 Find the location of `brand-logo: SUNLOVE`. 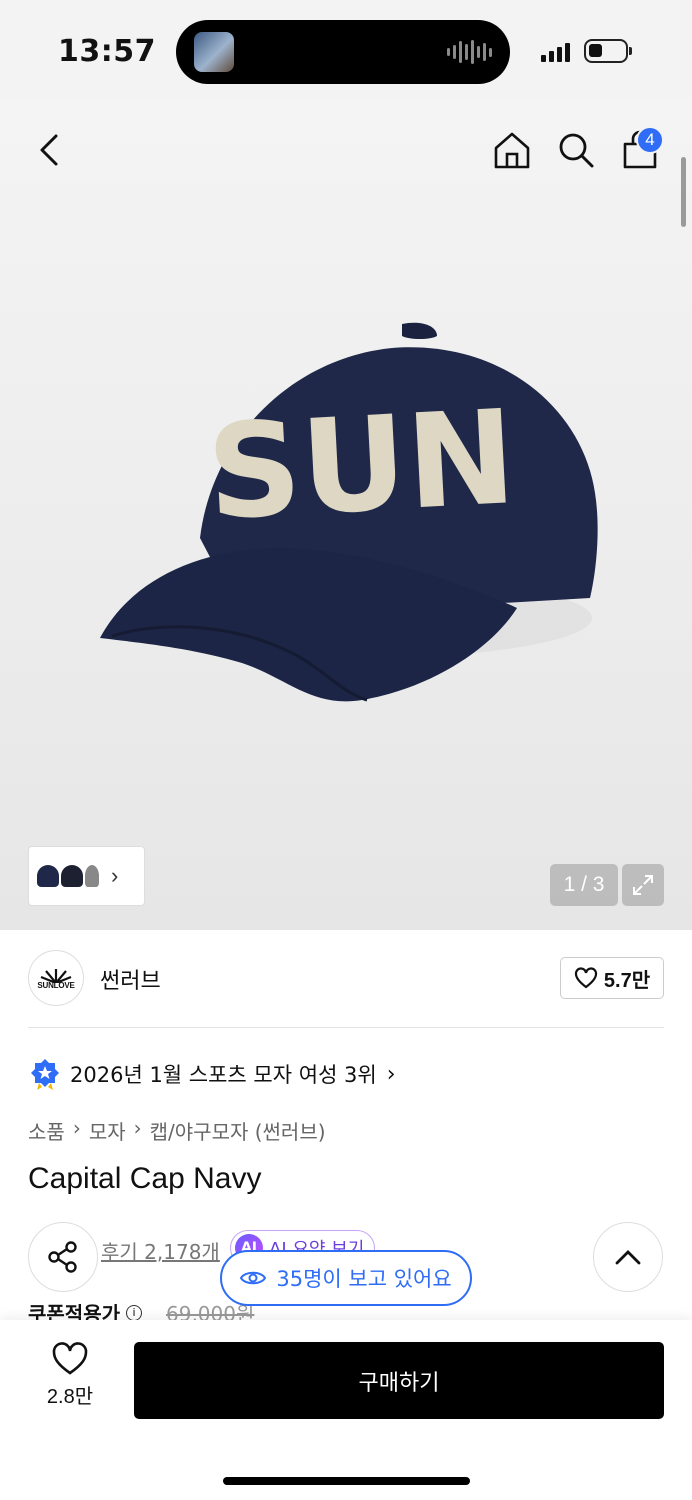

brand-logo: SUNLOVE is located at coordinates (56, 978).